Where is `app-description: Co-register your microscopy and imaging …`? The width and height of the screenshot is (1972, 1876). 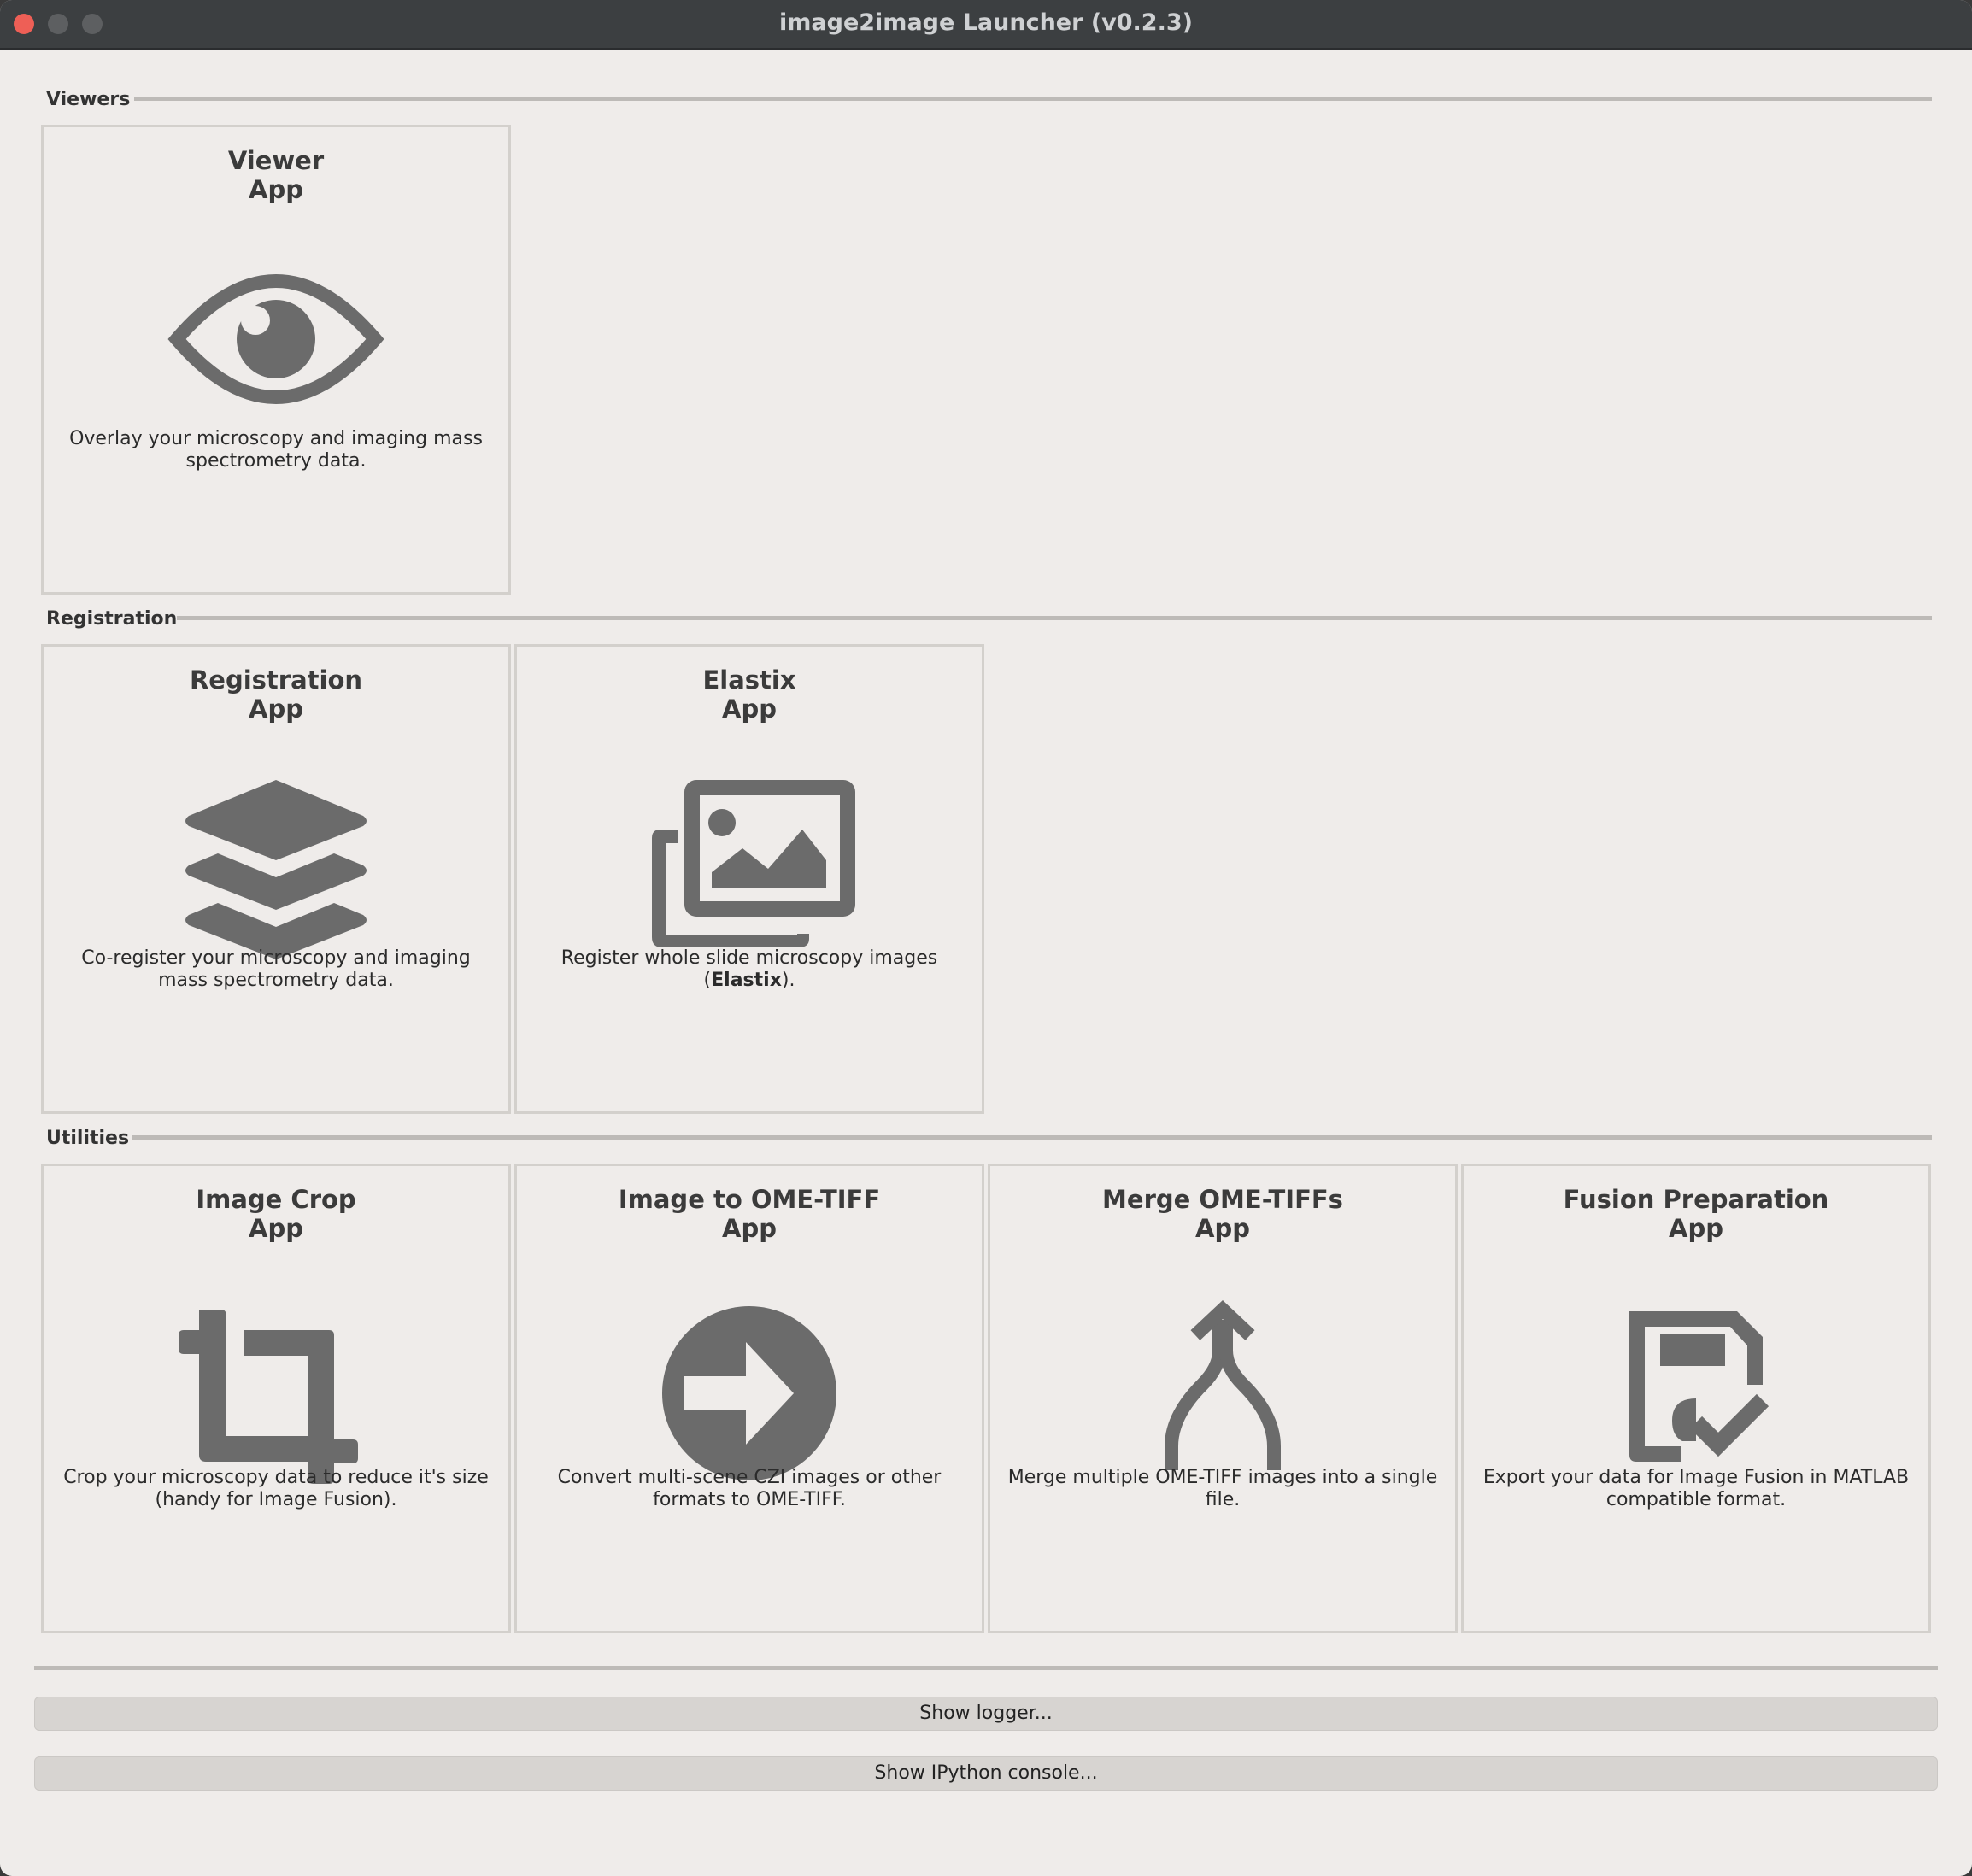
app-description: Co-register your microscopy and imaging … is located at coordinates (276, 969).